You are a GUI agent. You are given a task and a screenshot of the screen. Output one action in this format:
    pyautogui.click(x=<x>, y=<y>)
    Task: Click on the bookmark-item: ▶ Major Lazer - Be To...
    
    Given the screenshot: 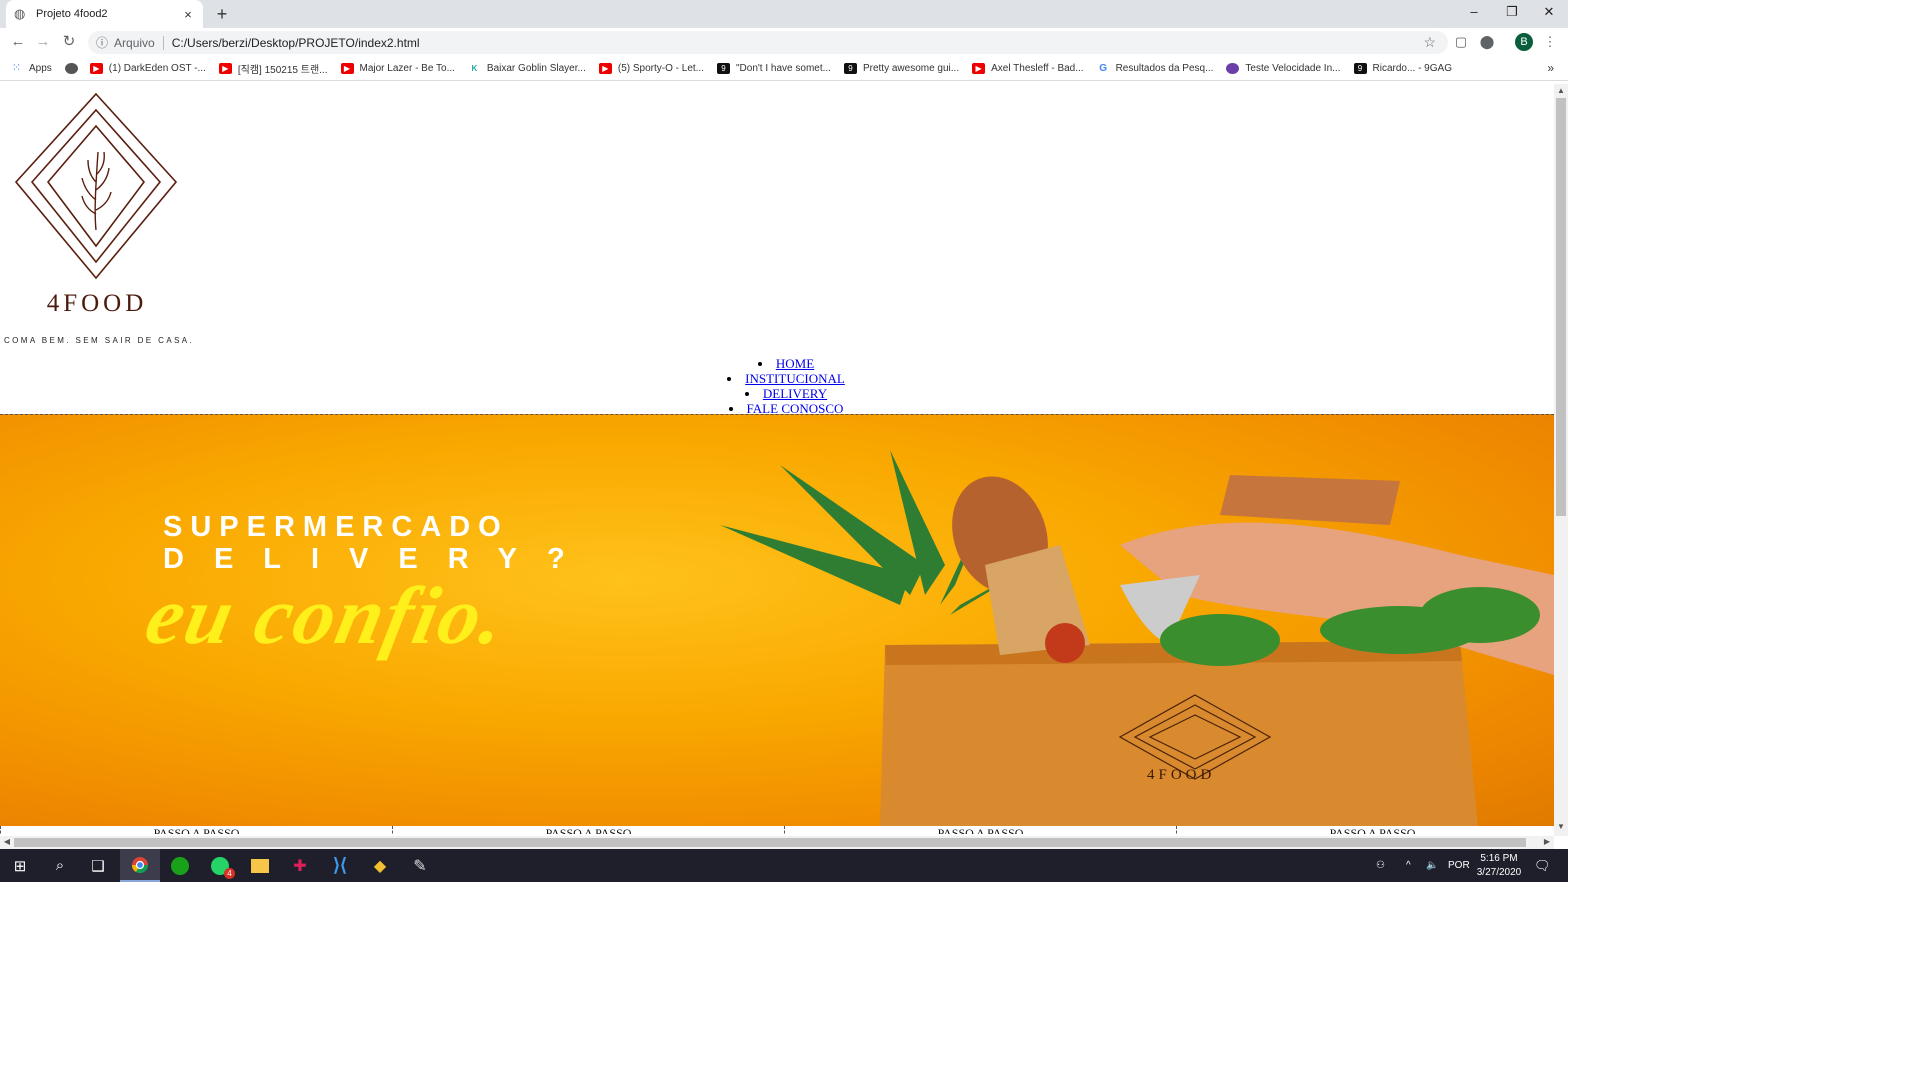 What is the action you would take?
    pyautogui.click(x=397, y=68)
    